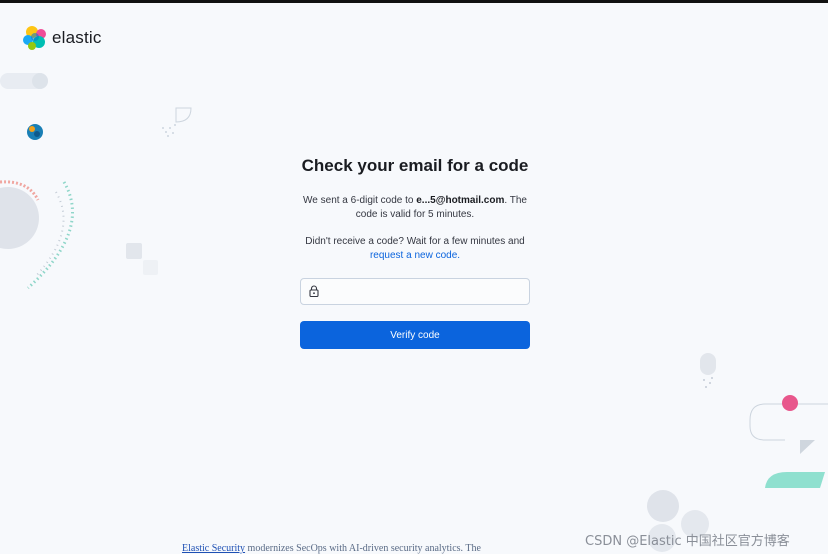 The image size is (828, 554). What do you see at coordinates (415, 165) in the screenshot?
I see `page-title: Check your email for a code` at bounding box center [415, 165].